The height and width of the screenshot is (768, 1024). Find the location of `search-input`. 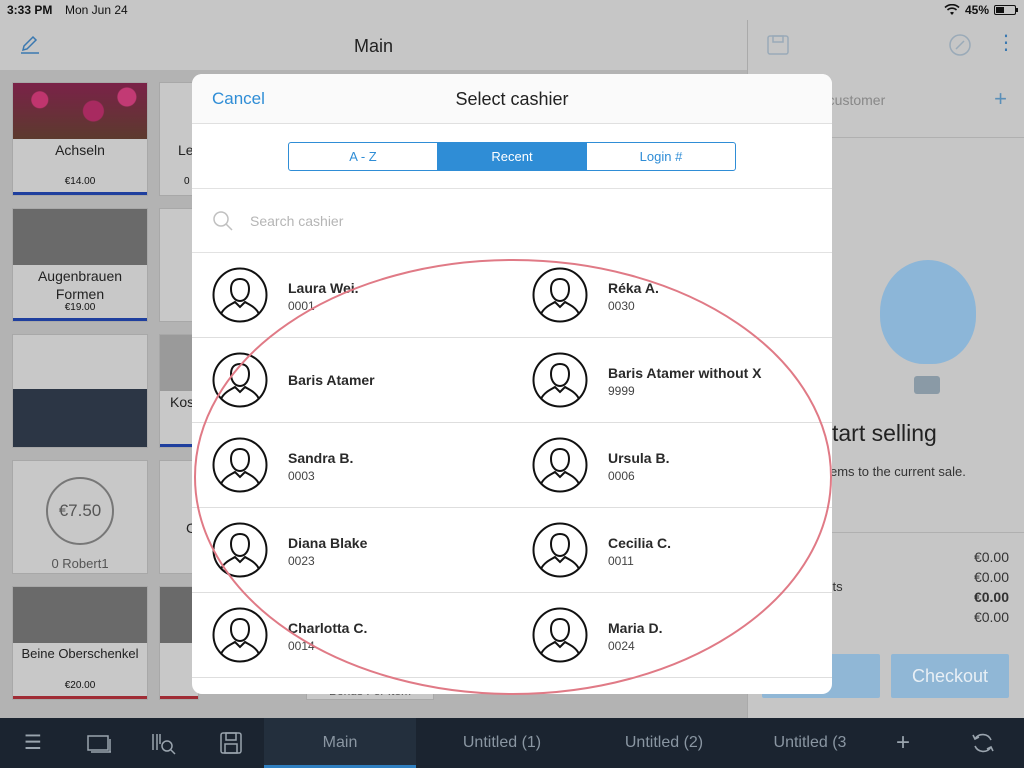

search-input is located at coordinates (530, 221).